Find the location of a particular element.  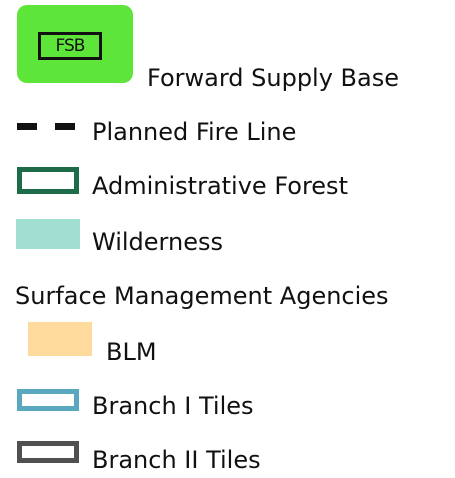

administrative-forest-label: Administrative Forest is located at coordinates (220, 186).